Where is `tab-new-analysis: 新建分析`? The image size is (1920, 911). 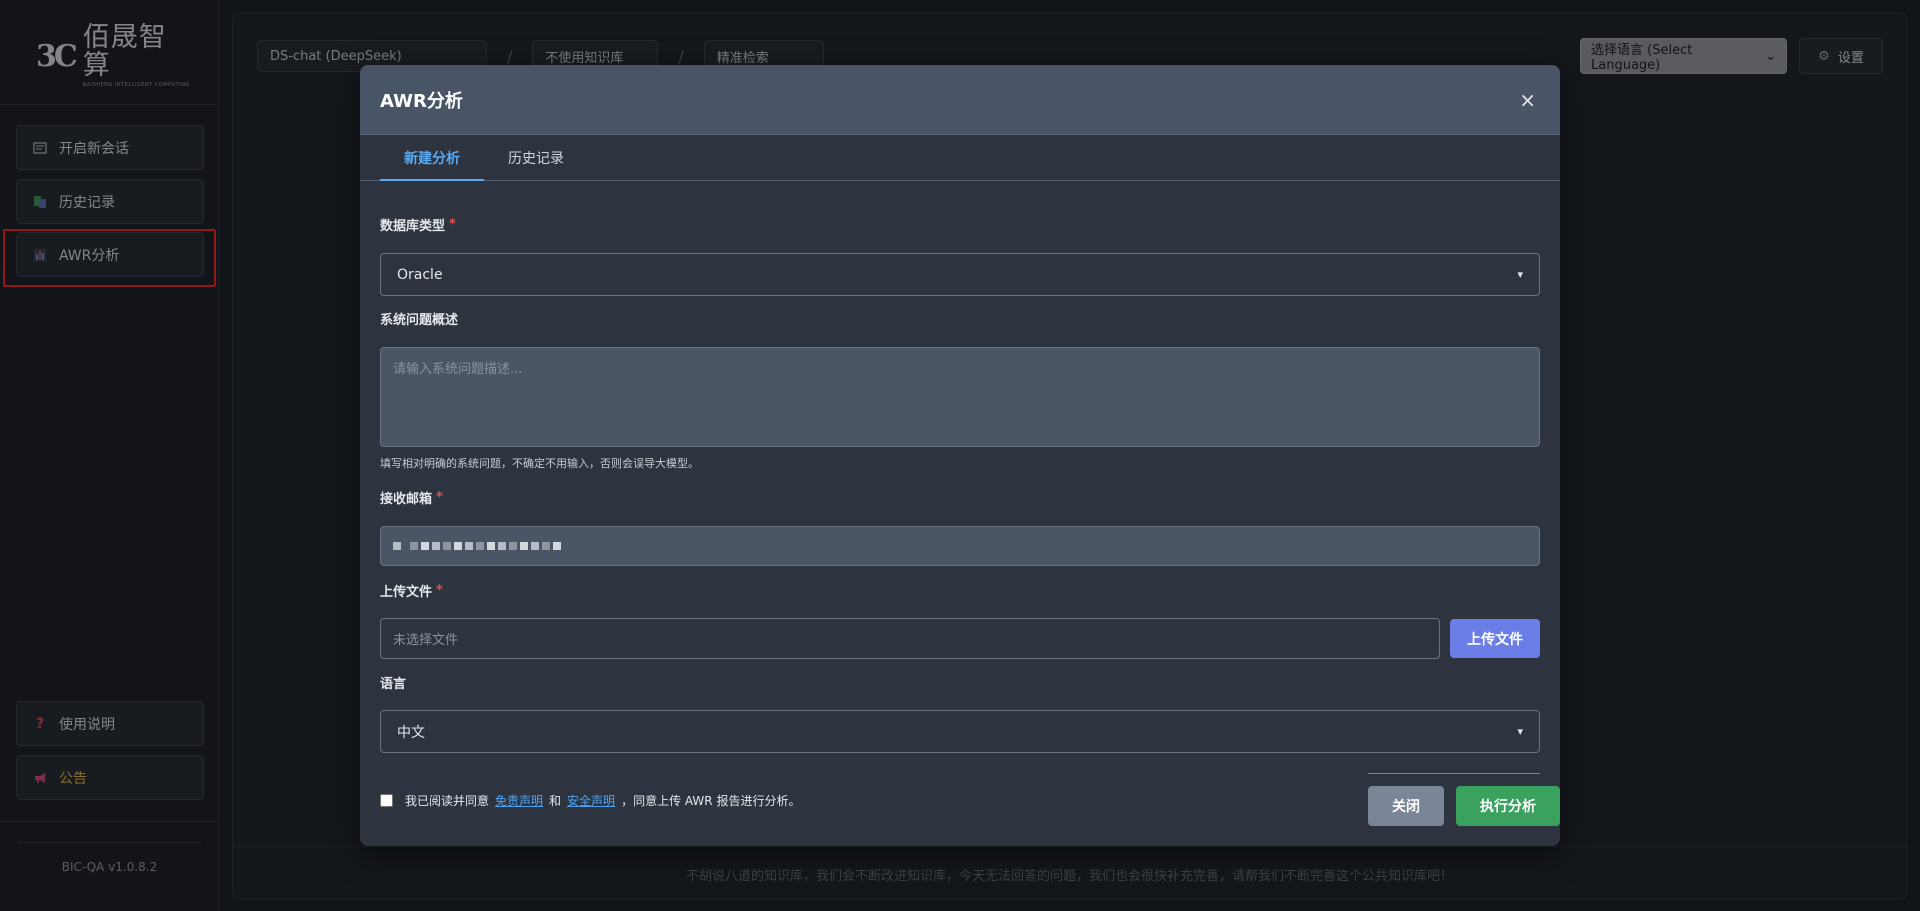
tab-new-analysis: 新建分析 is located at coordinates (432, 158).